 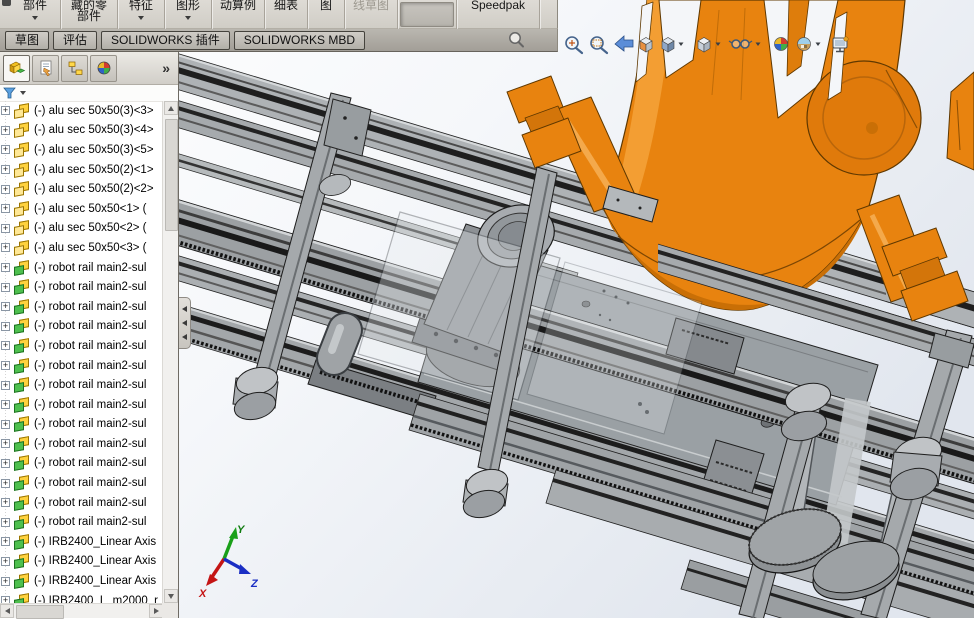 I want to click on tree-filter-row, so click(x=89, y=93).